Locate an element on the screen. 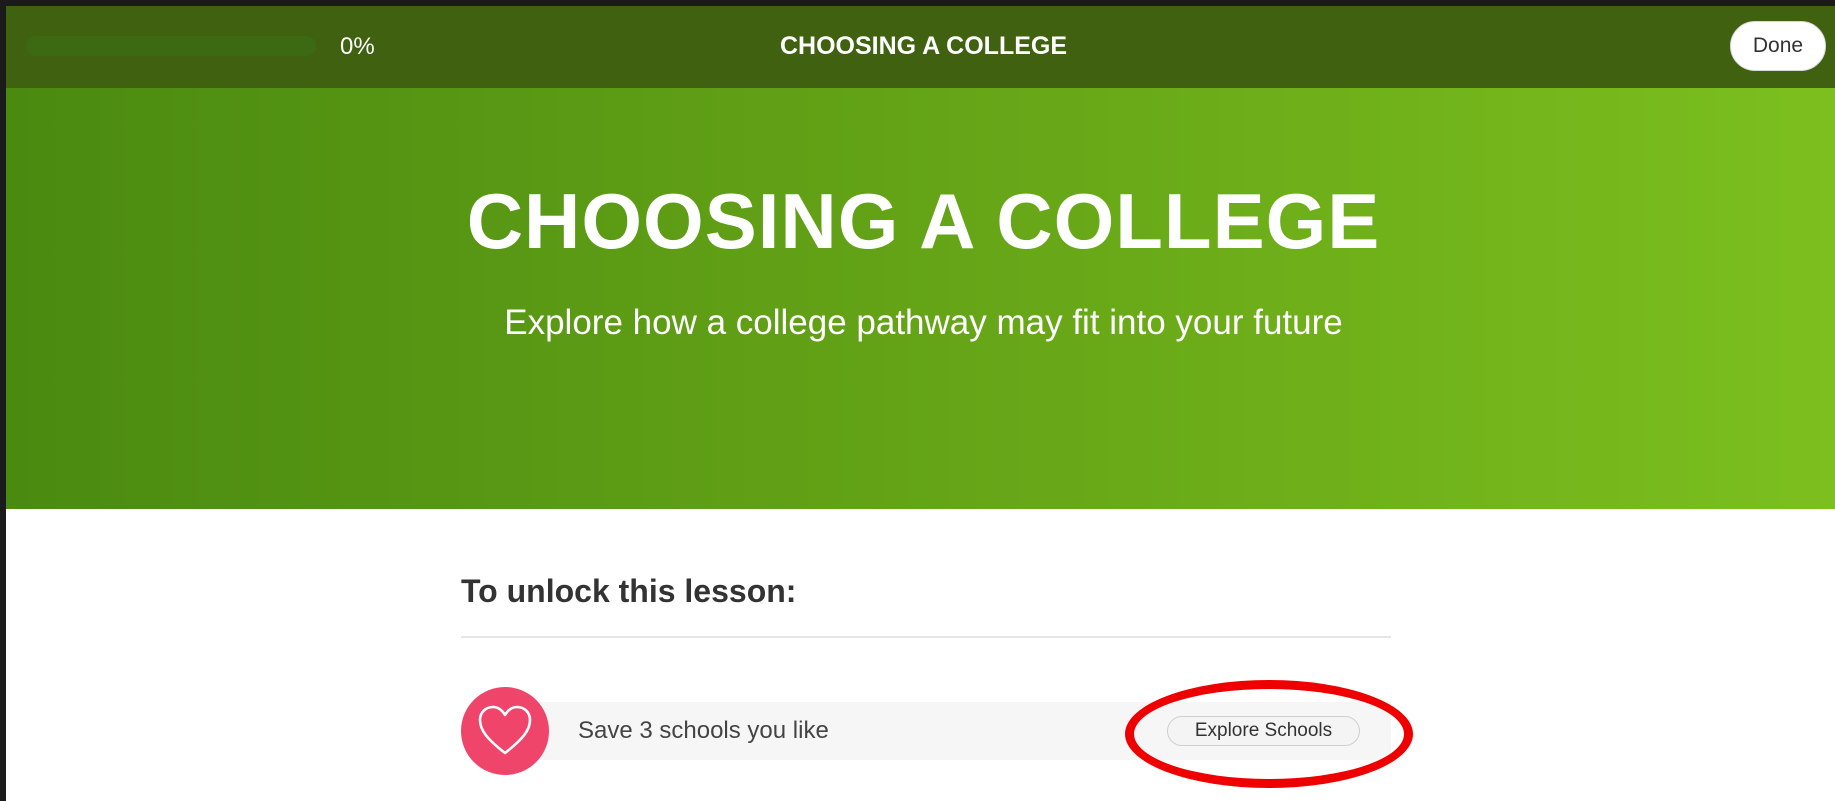 This screenshot has height=801, width=1835. top-bar: 0% CHOOSING A COLLEGE Done is located at coordinates (920, 47).